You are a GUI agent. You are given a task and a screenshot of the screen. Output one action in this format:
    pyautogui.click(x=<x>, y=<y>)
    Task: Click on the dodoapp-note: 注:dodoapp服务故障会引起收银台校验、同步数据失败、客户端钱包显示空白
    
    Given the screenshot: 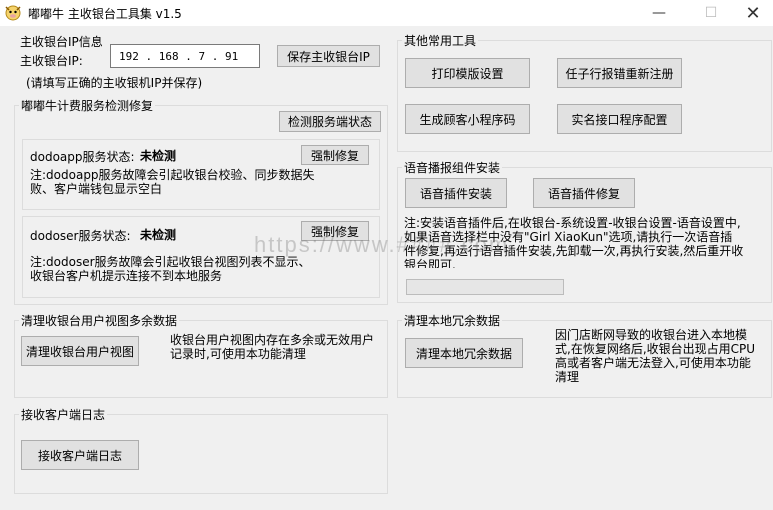 What is the action you would take?
    pyautogui.click(x=172, y=182)
    